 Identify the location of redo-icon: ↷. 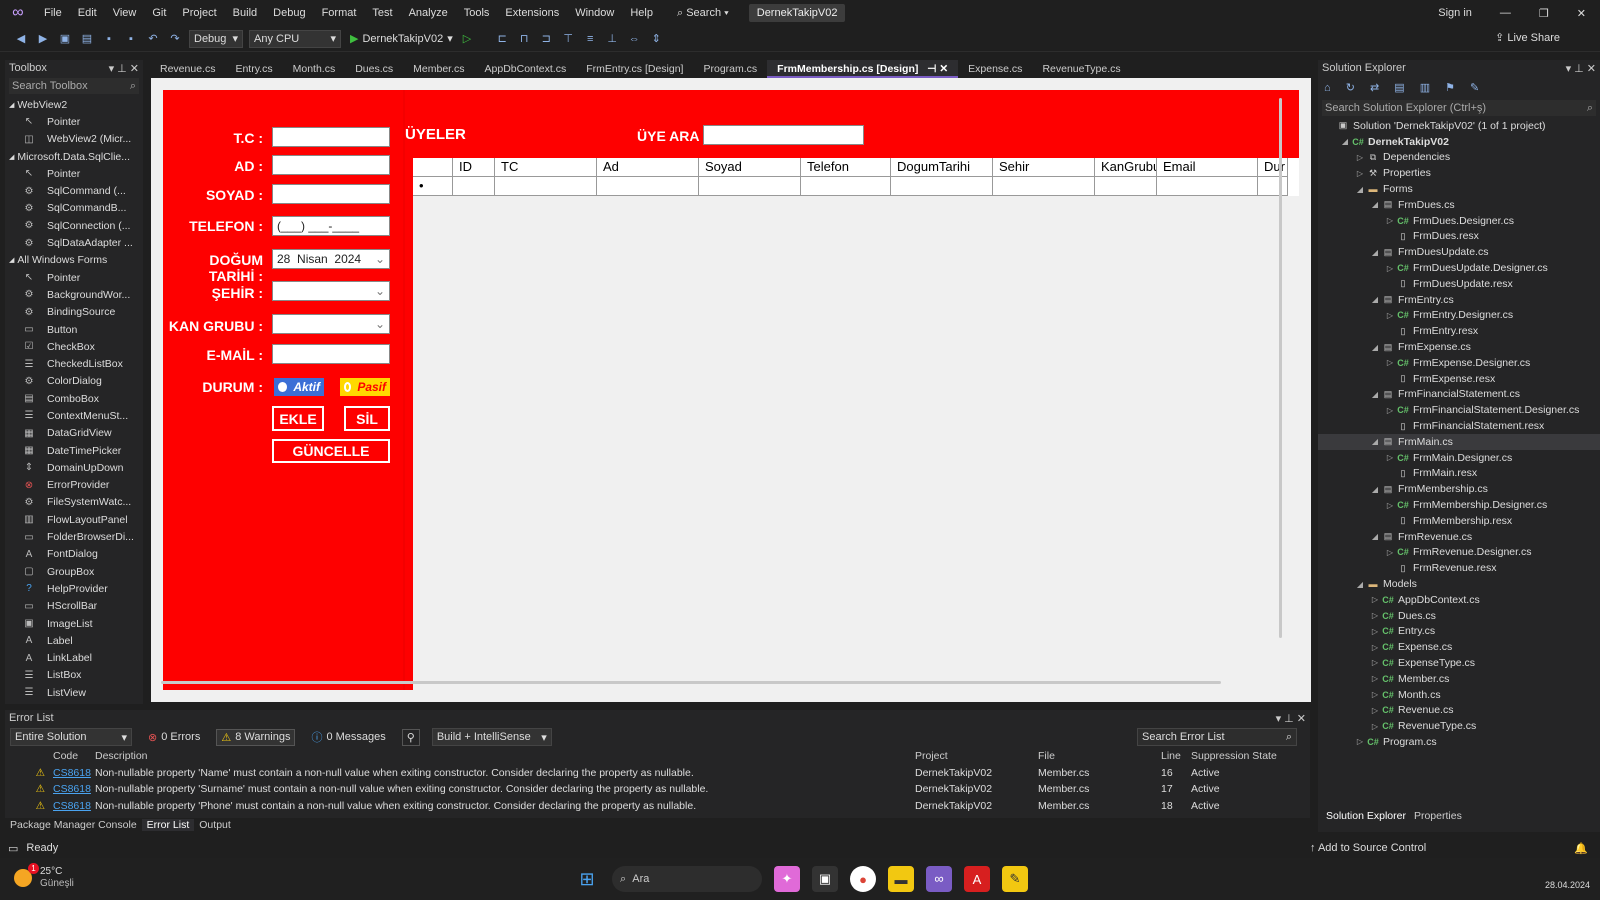
(175, 39).